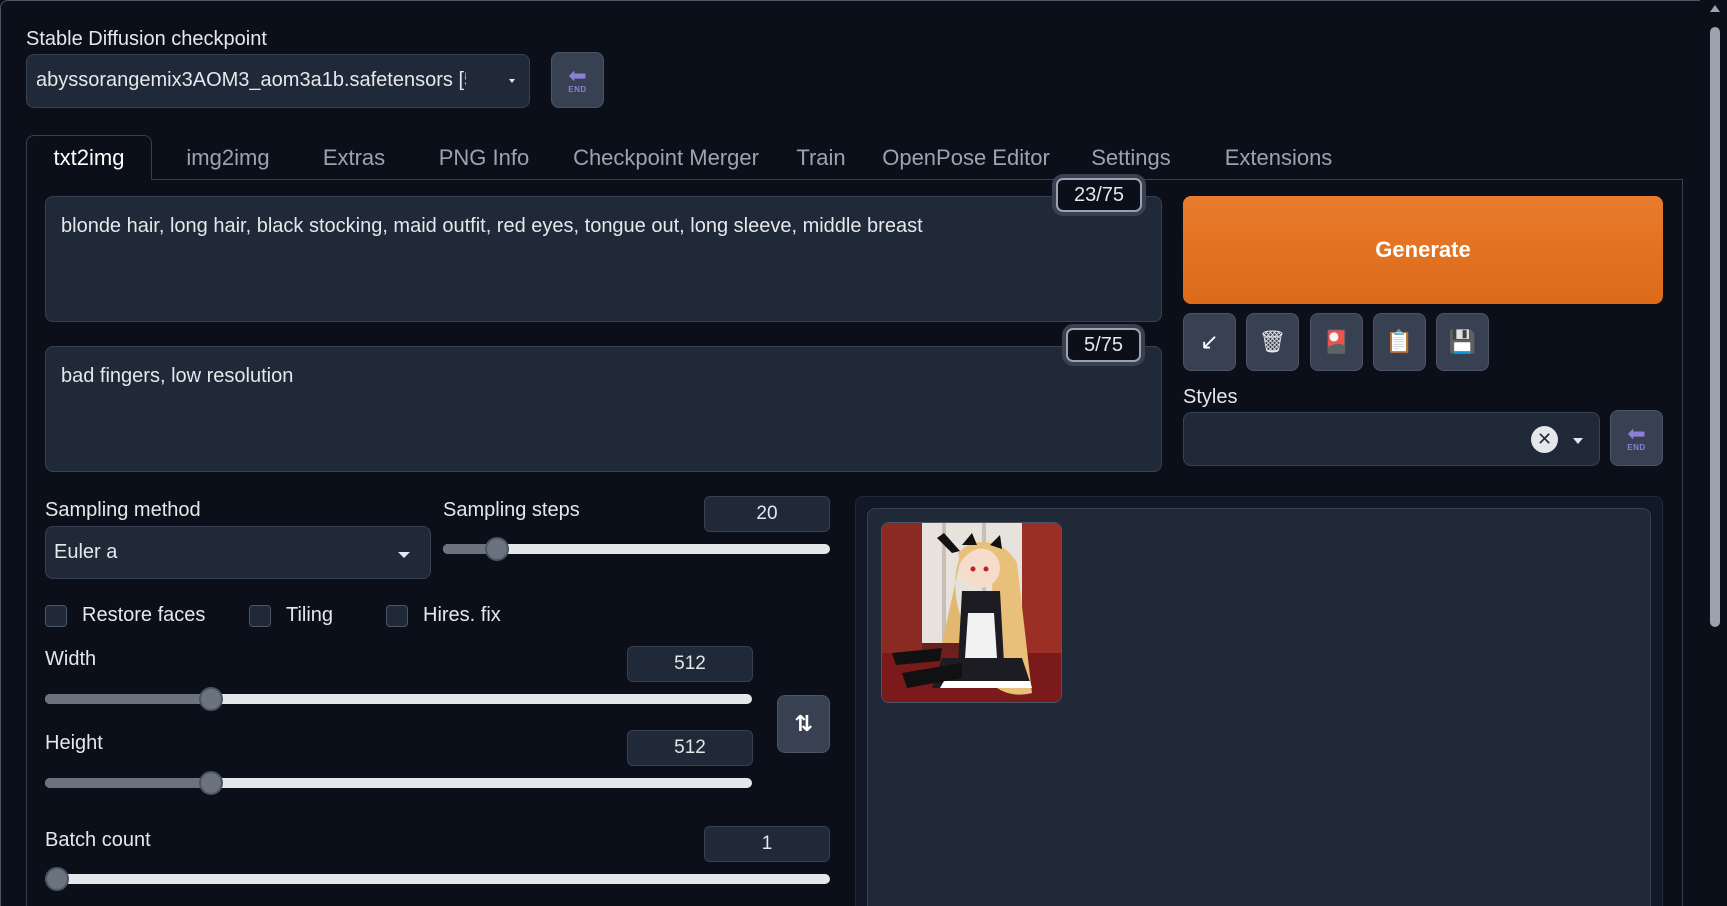 This screenshot has height=906, width=1727. I want to click on tab-openpose-editor: OpenPose Editor, so click(966, 157).